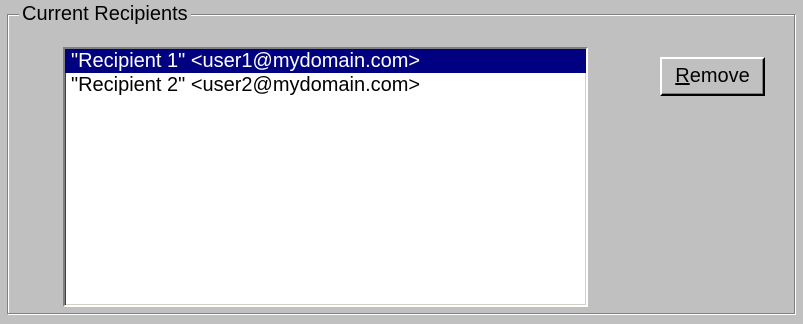 The height and width of the screenshot is (324, 803). What do you see at coordinates (105, 14) in the screenshot?
I see `group-label: Current Recipients` at bounding box center [105, 14].